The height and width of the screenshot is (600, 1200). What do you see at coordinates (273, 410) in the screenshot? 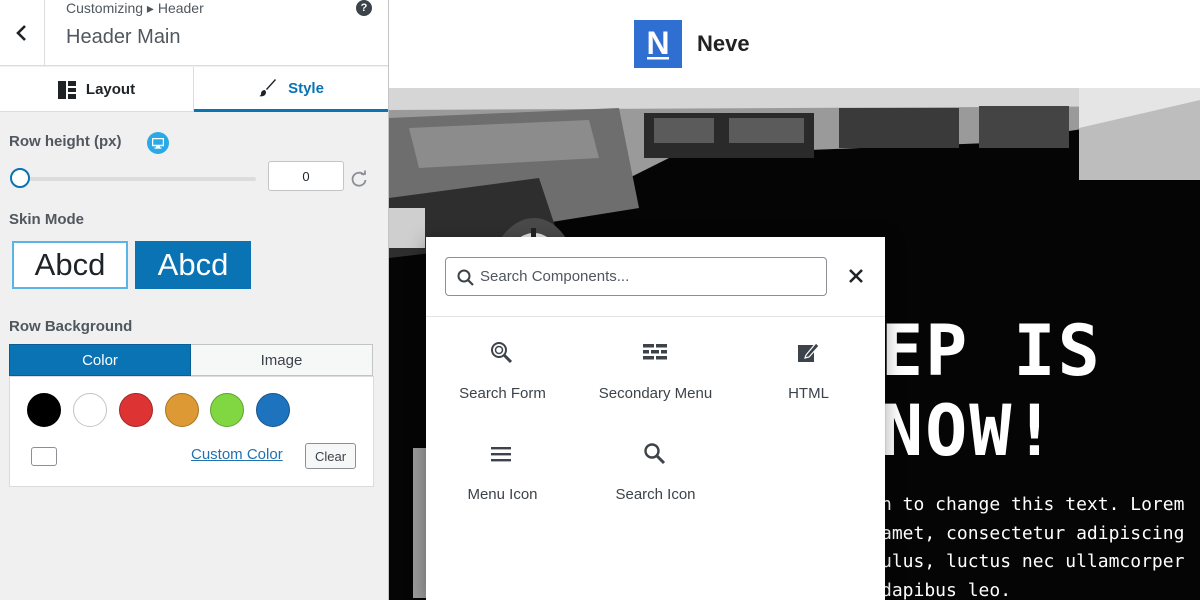
I see `swatch-blue` at bounding box center [273, 410].